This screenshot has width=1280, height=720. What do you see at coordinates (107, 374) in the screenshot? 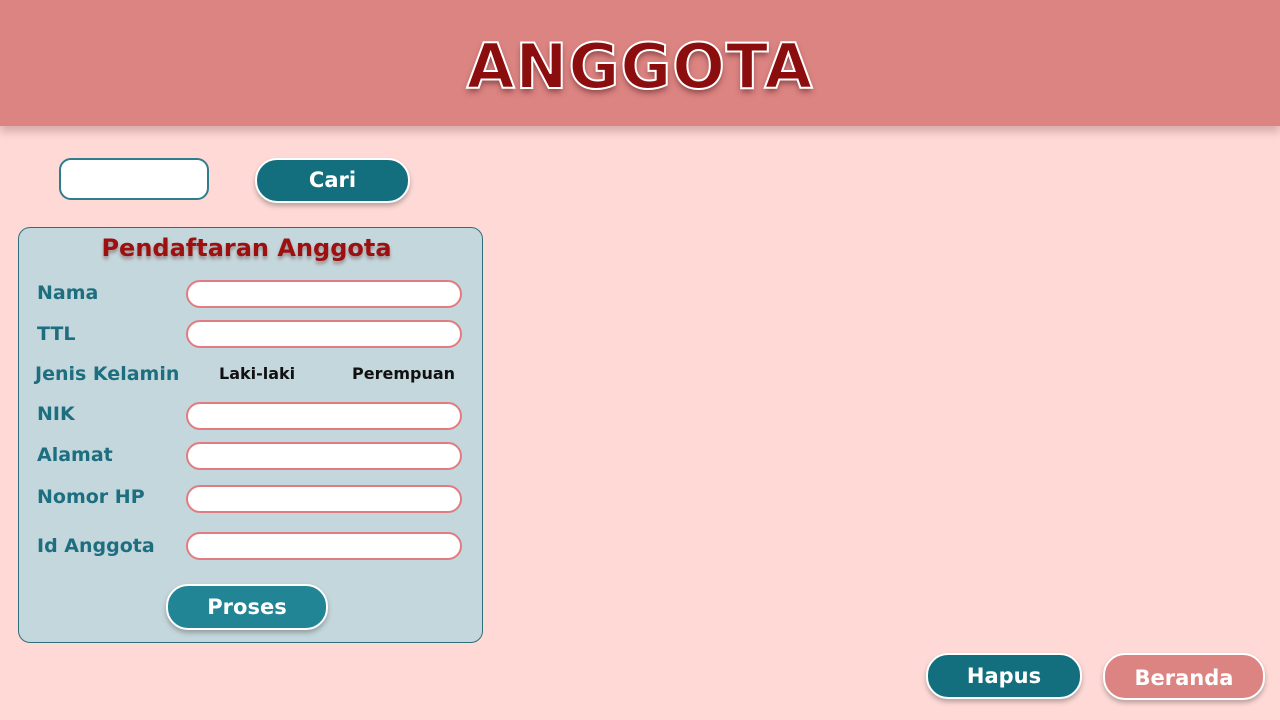
I see `jenis-kelamin-label: Jenis Kelamin` at bounding box center [107, 374].